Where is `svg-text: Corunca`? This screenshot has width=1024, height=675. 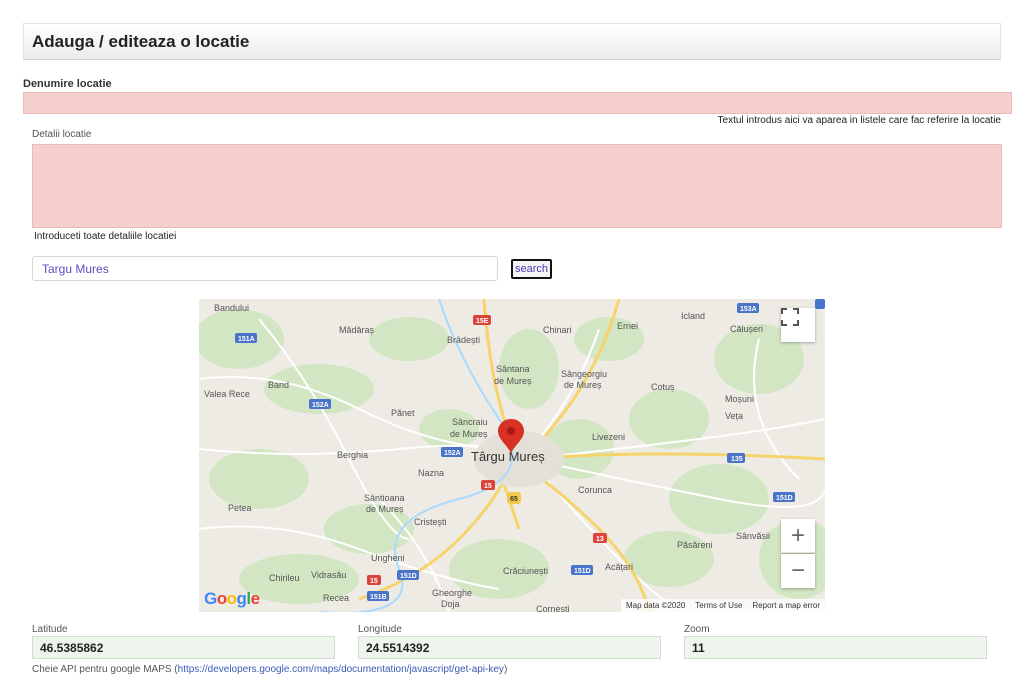 svg-text: Corunca is located at coordinates (595, 490).